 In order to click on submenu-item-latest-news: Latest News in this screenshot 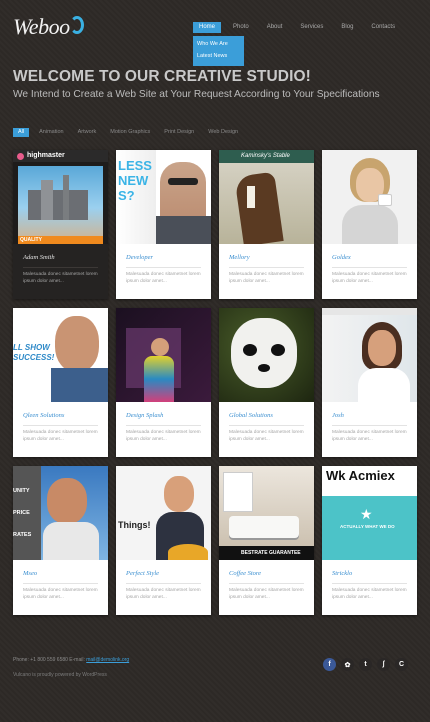, I will do `click(218, 56)`.